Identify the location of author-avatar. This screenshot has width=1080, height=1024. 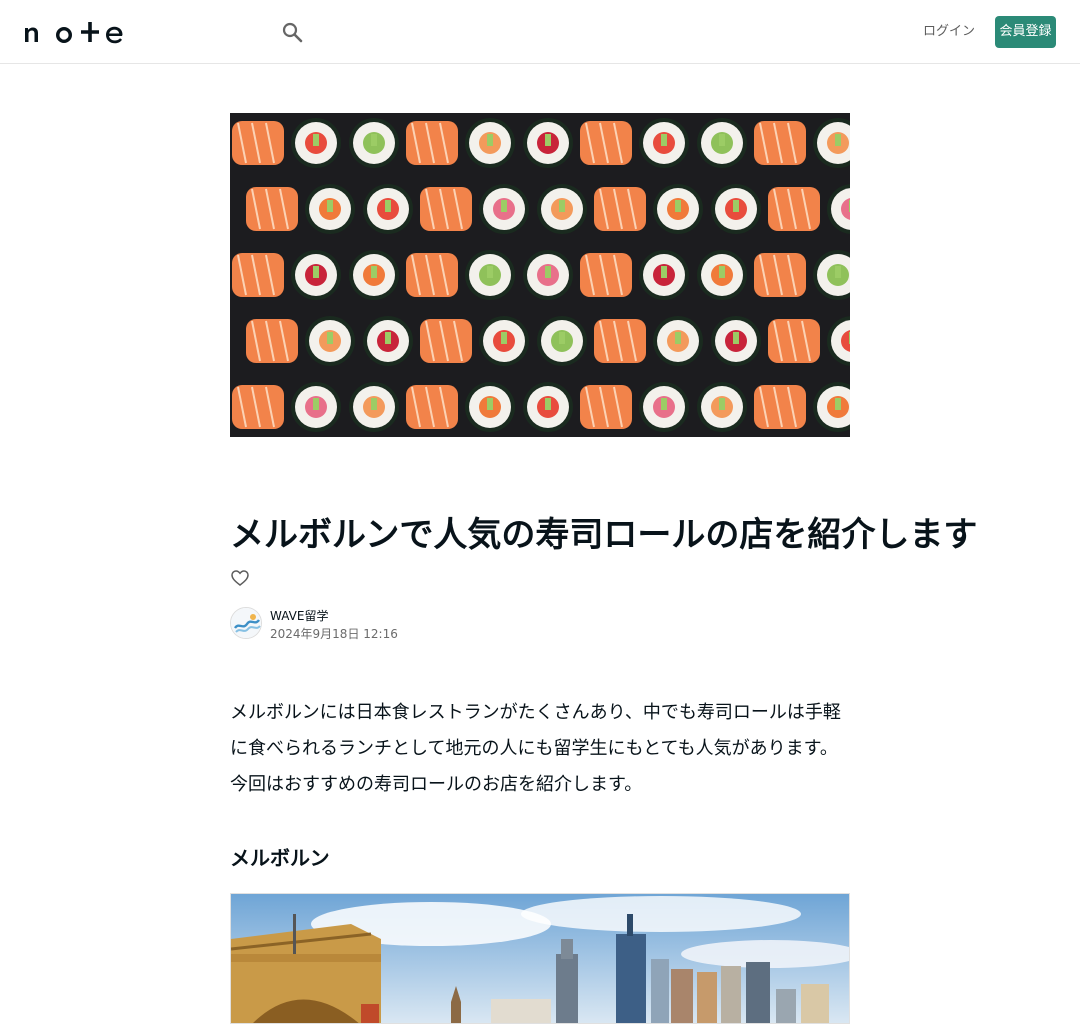
(246, 623).